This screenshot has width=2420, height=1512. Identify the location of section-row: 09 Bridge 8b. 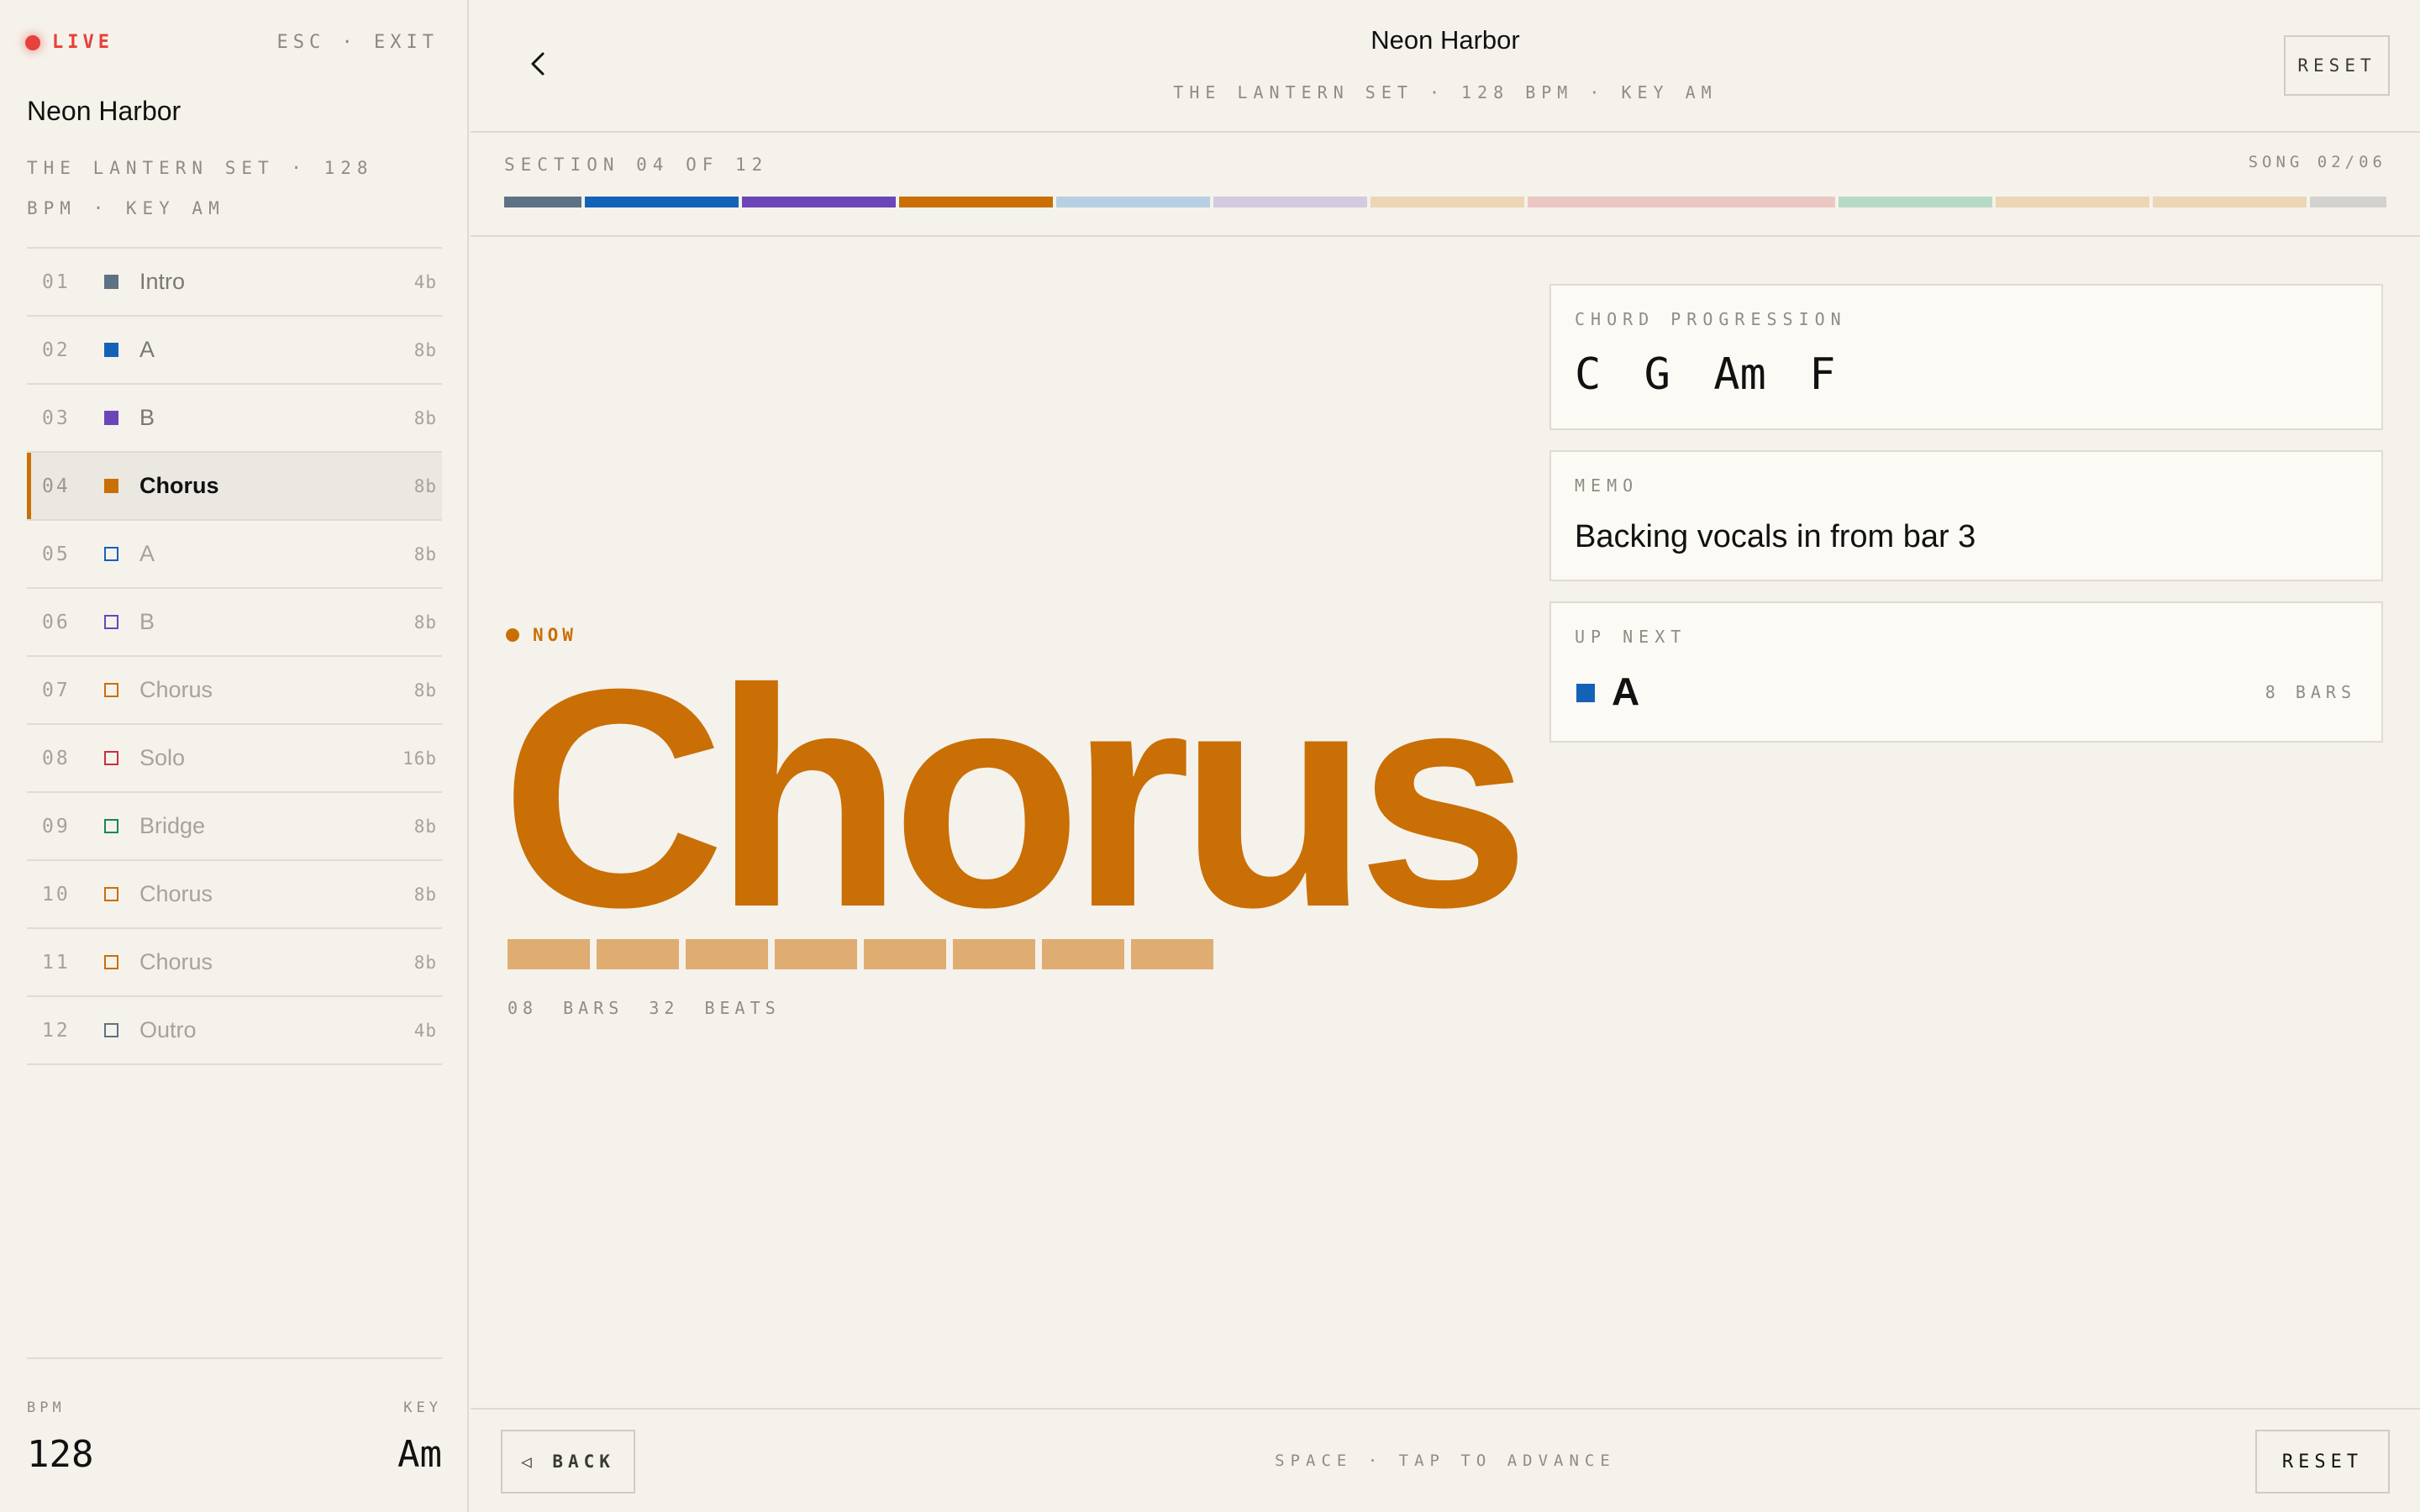
(234, 827).